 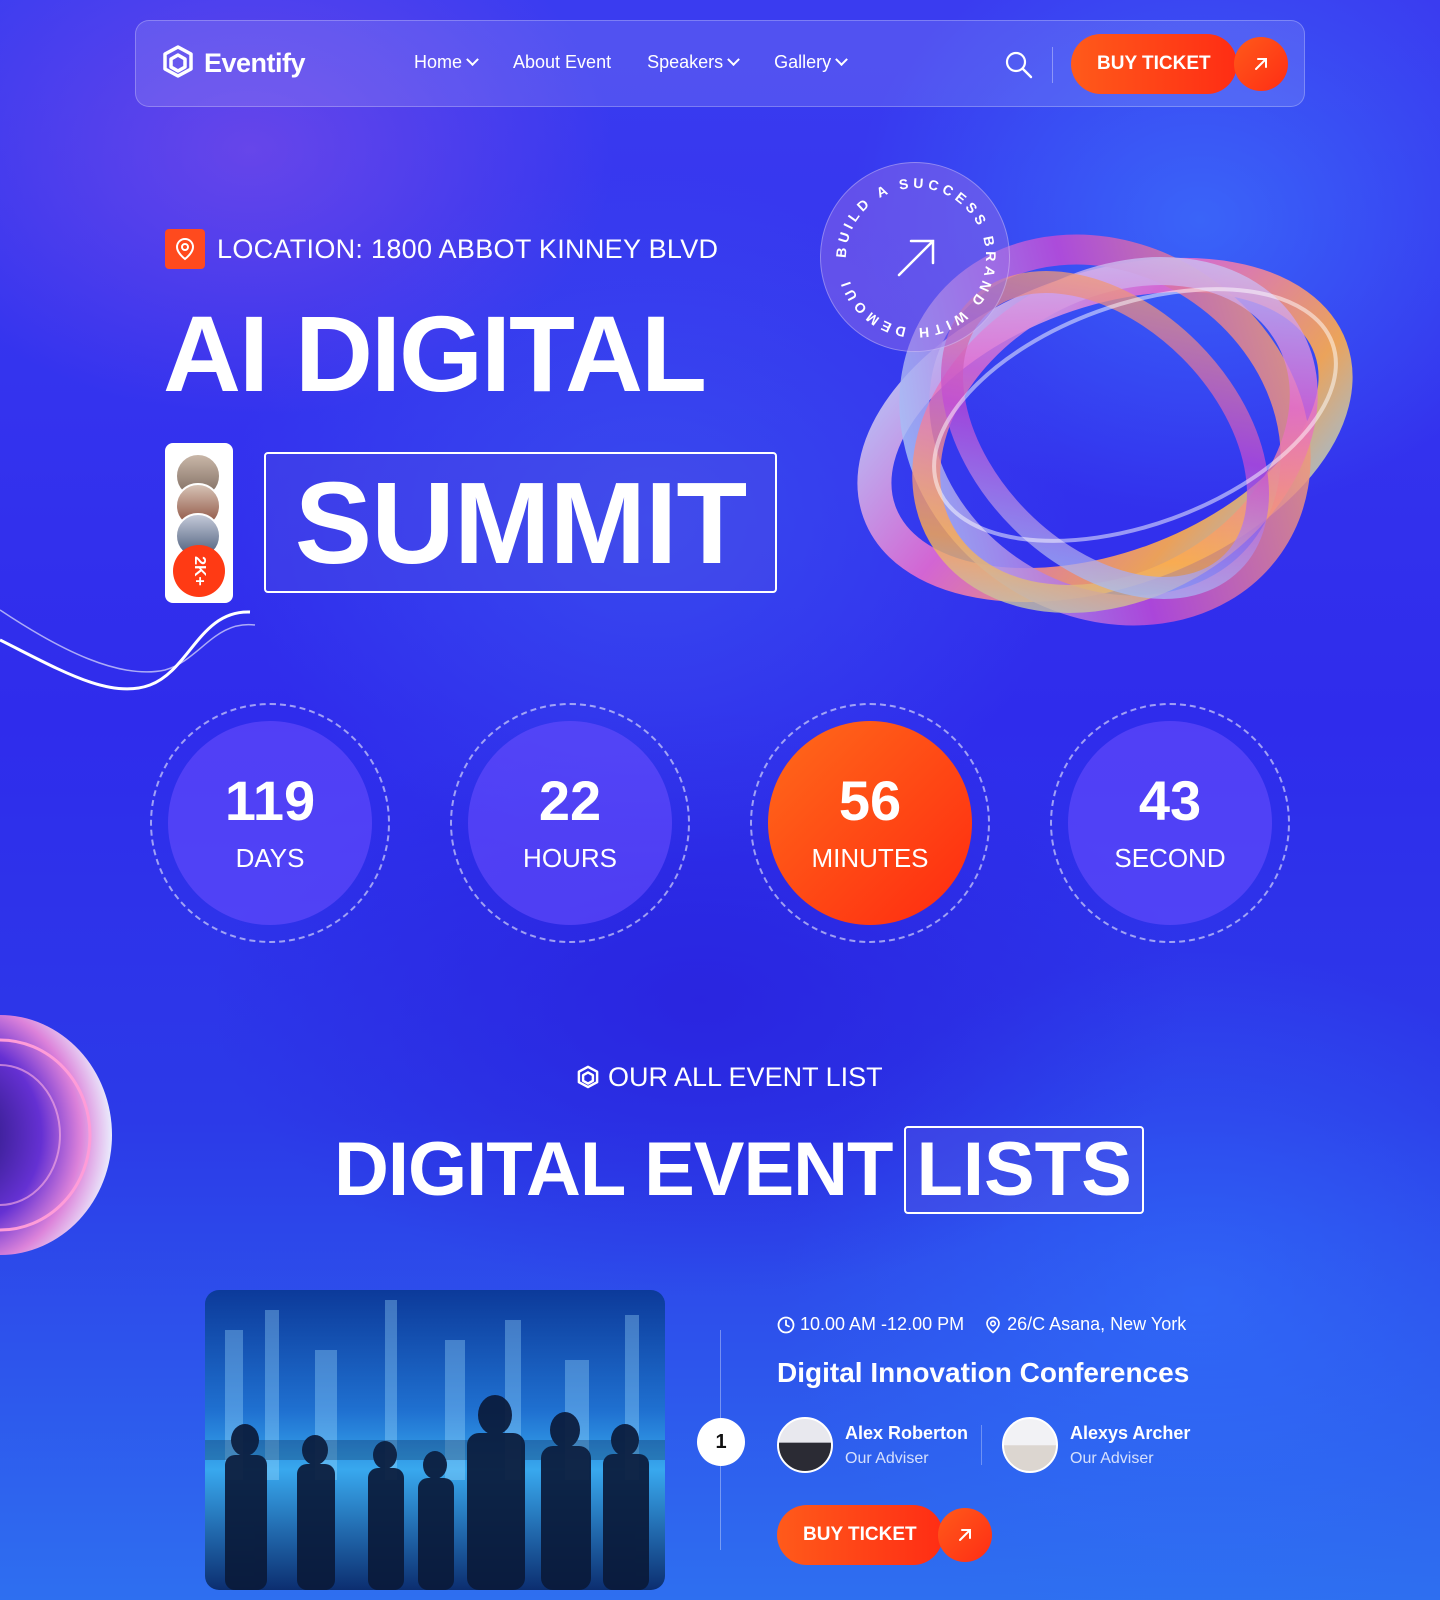 What do you see at coordinates (1170, 800) in the screenshot?
I see `countdown-seconds-value: 43` at bounding box center [1170, 800].